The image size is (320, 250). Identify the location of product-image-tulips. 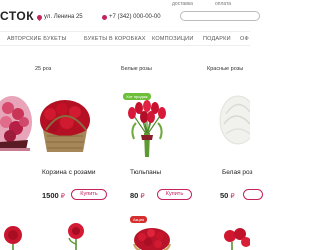
(147, 129).